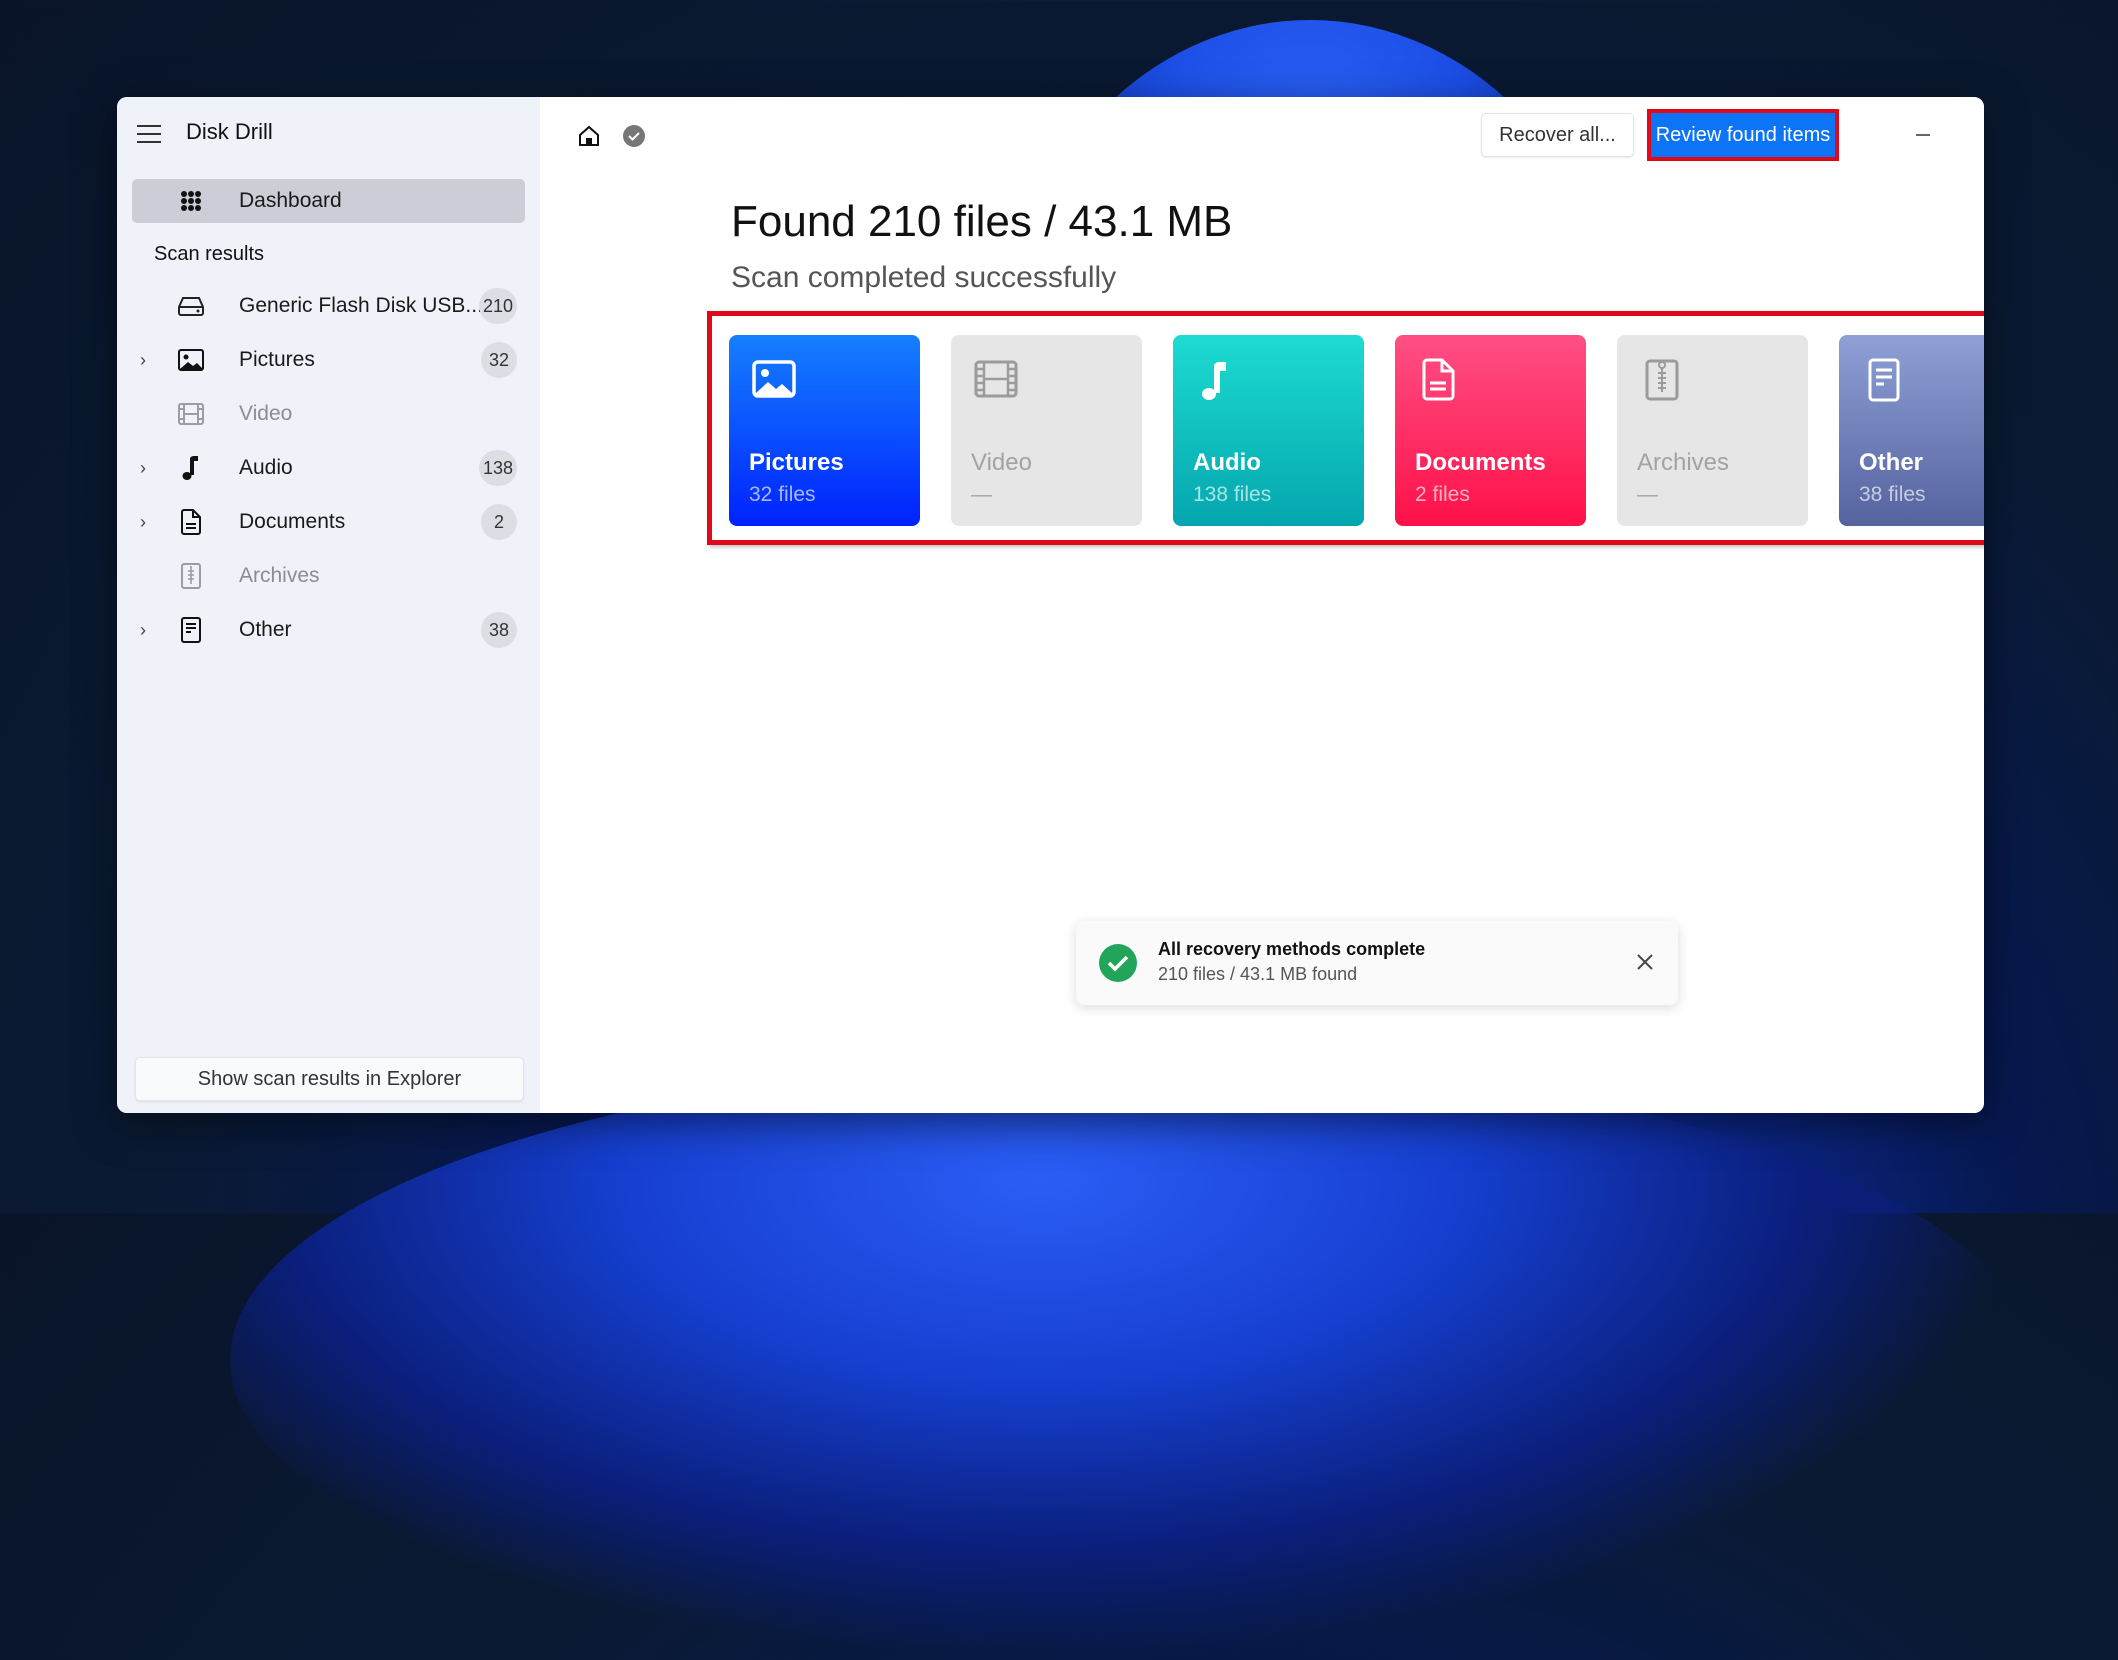 This screenshot has height=1660, width=2118. Describe the element at coordinates (499, 360) in the screenshot. I see `count-badge: 32` at that location.